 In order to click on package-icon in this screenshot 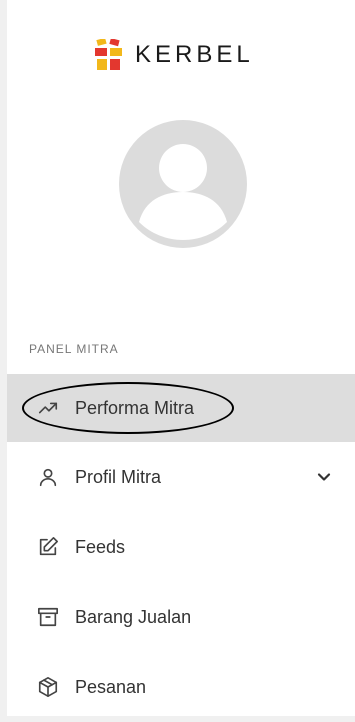, I will do `click(48, 687)`.